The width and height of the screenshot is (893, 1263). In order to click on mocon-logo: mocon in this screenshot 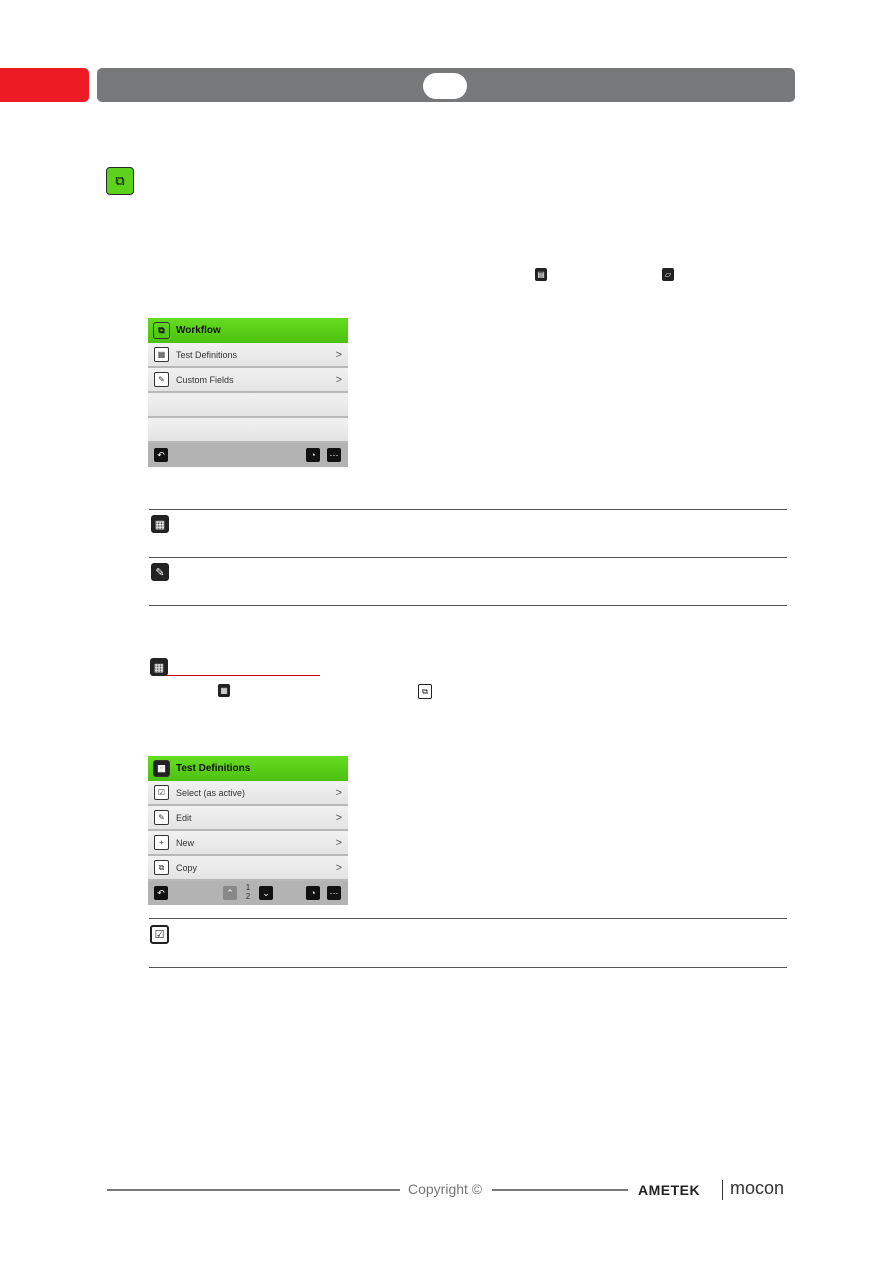, I will do `click(757, 1188)`.